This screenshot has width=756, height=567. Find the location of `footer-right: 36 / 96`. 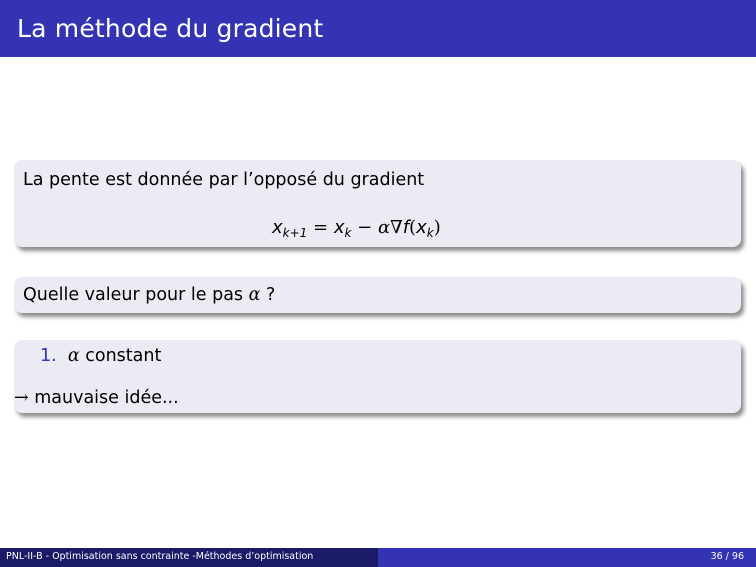

footer-right: 36 / 96 is located at coordinates (567, 557).